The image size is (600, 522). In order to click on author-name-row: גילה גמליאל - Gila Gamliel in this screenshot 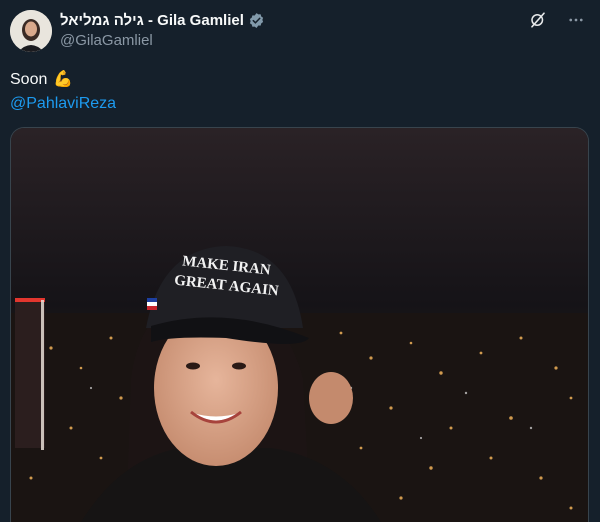, I will do `click(162, 20)`.